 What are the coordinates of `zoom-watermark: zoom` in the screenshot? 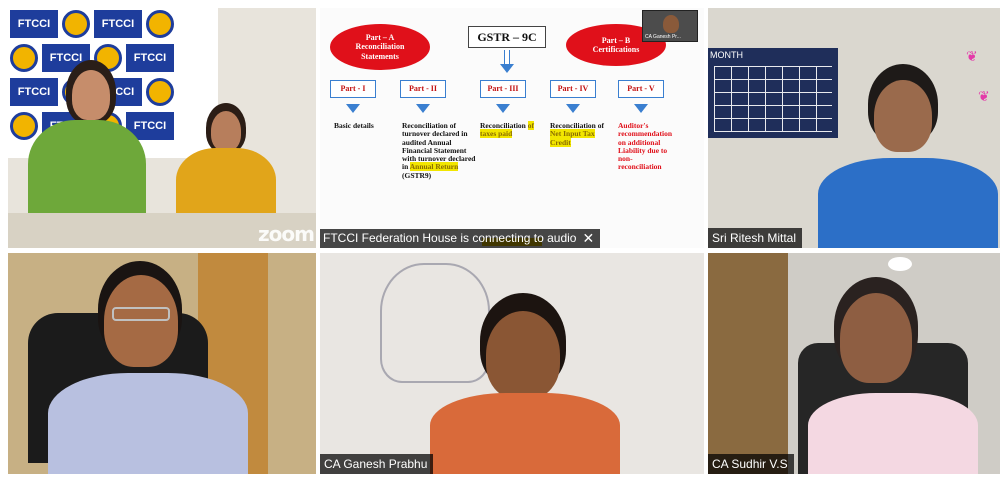 It's located at (286, 234).